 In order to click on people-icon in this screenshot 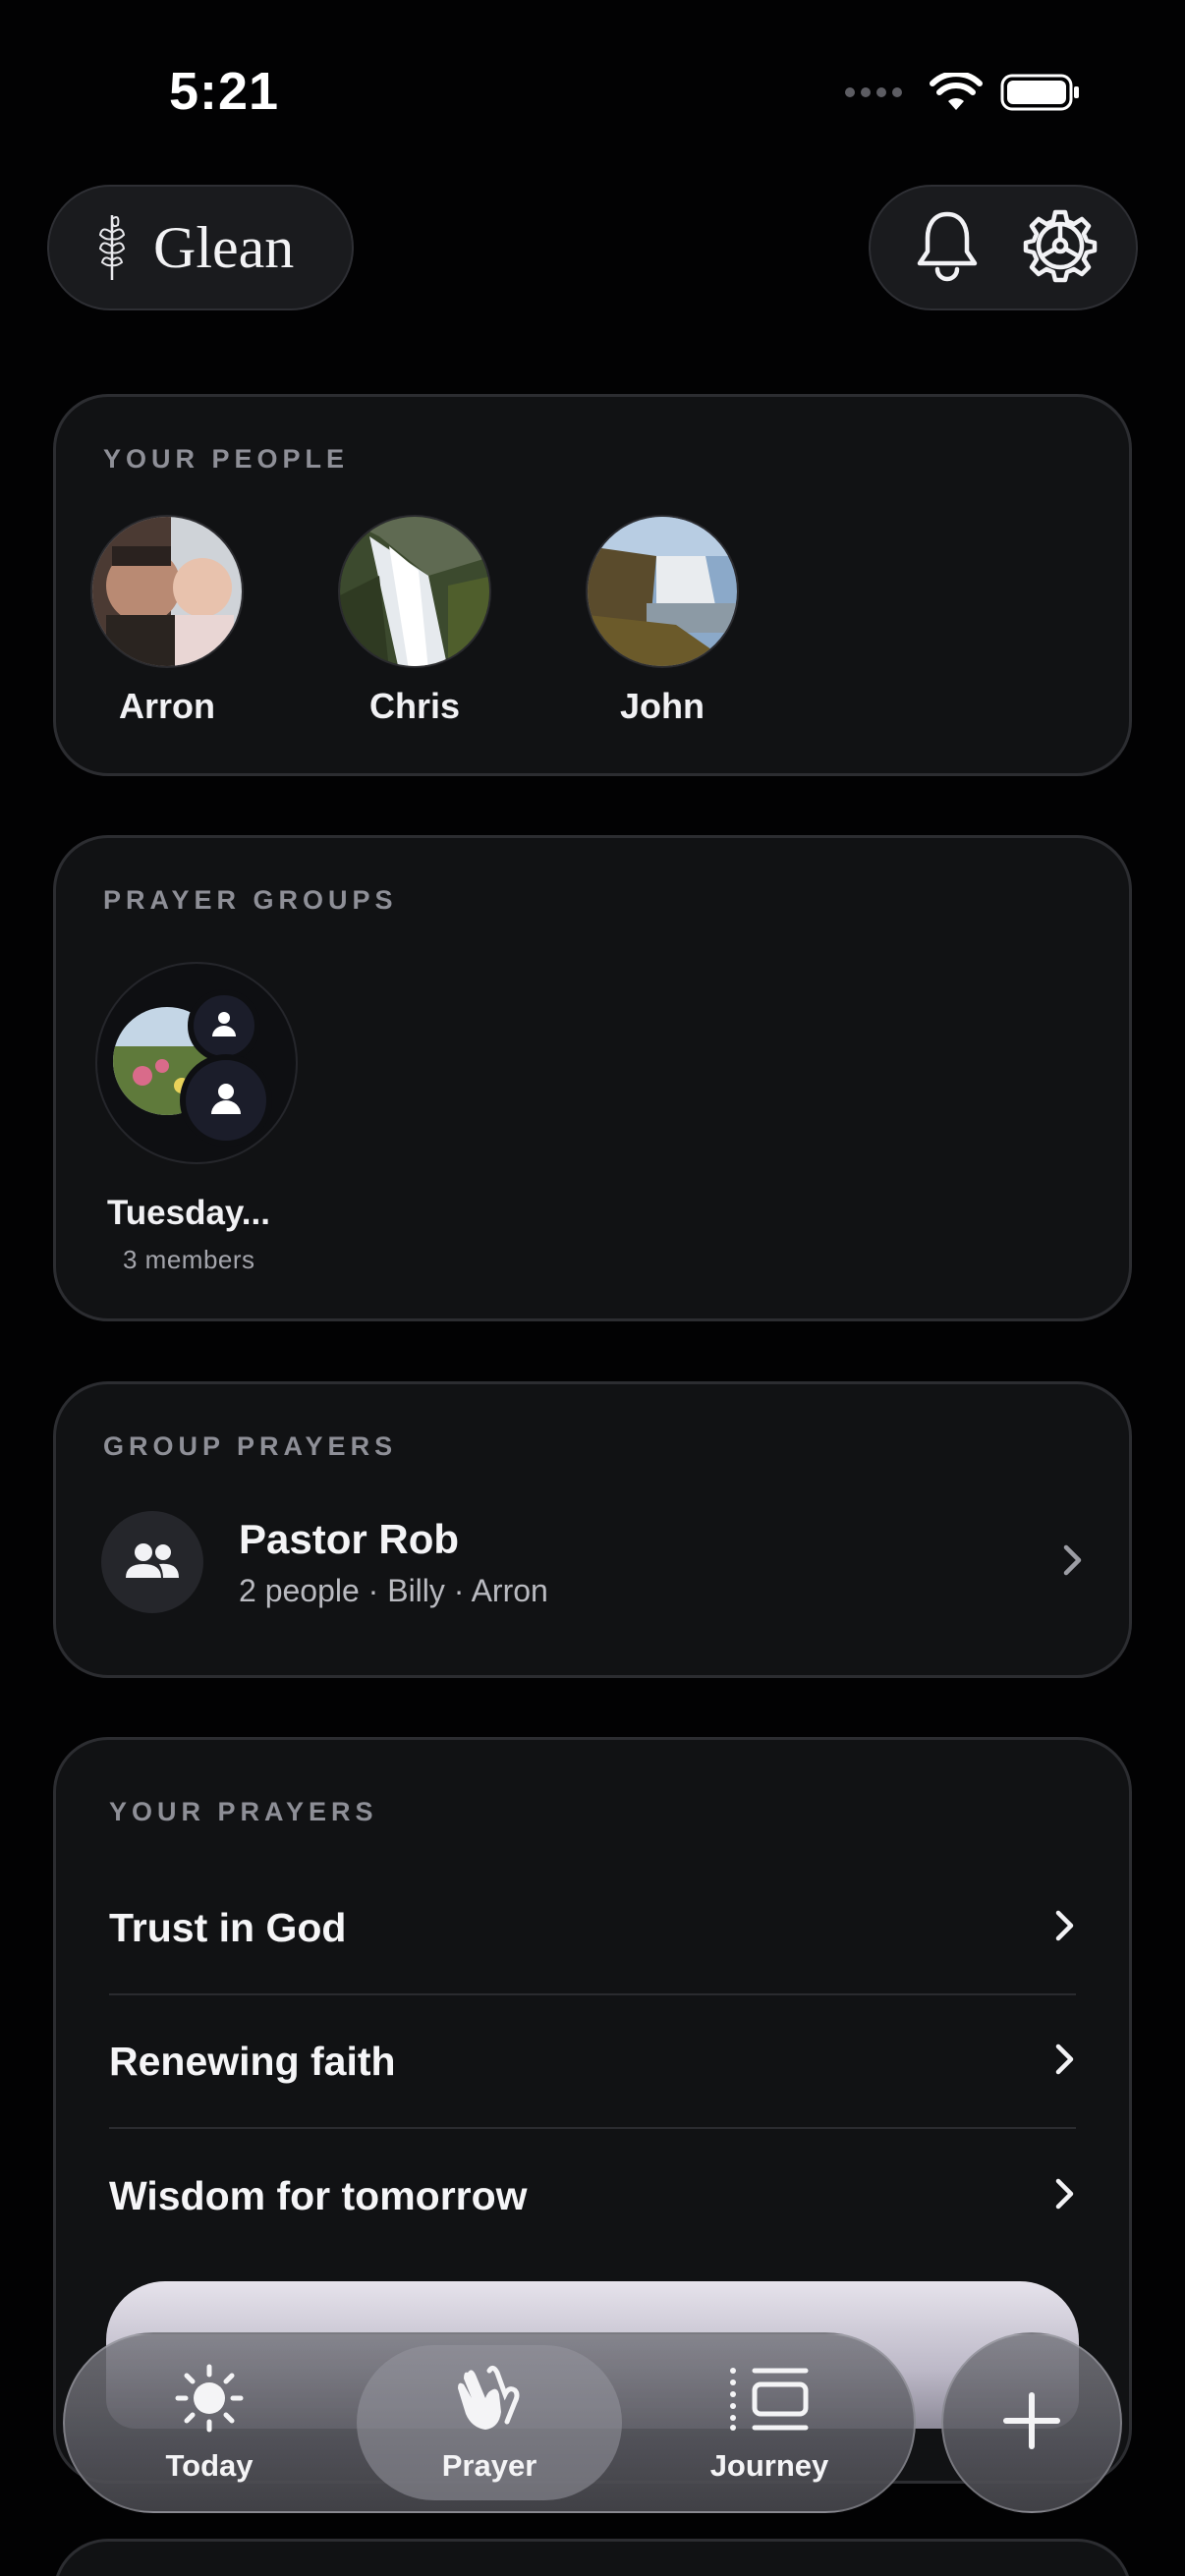, I will do `click(152, 1562)`.